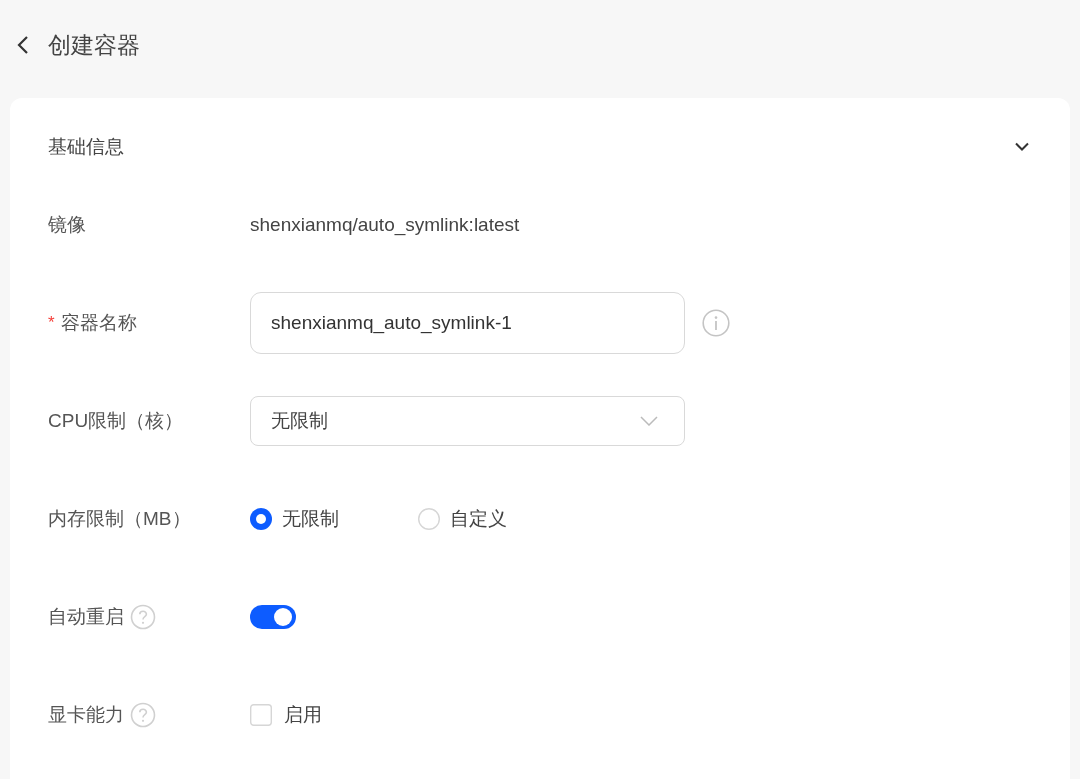 This screenshot has width=1080, height=779. I want to click on required-asterisk: *, so click(51, 323).